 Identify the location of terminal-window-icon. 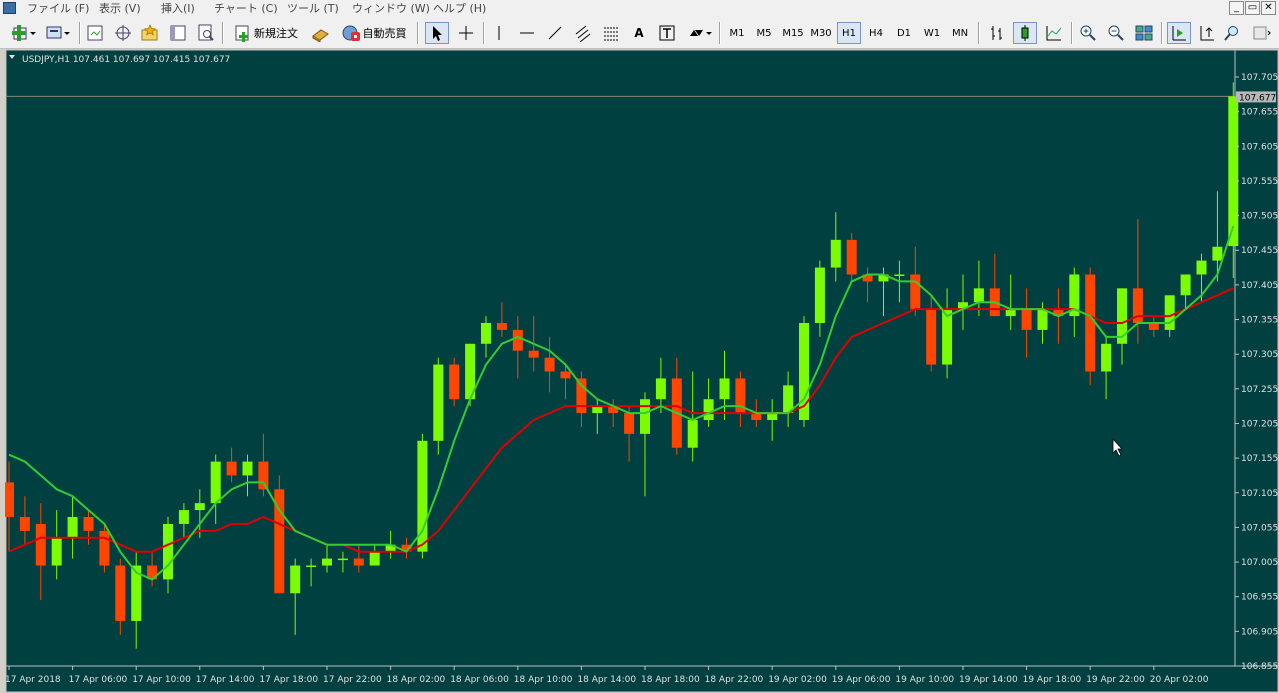
(178, 33).